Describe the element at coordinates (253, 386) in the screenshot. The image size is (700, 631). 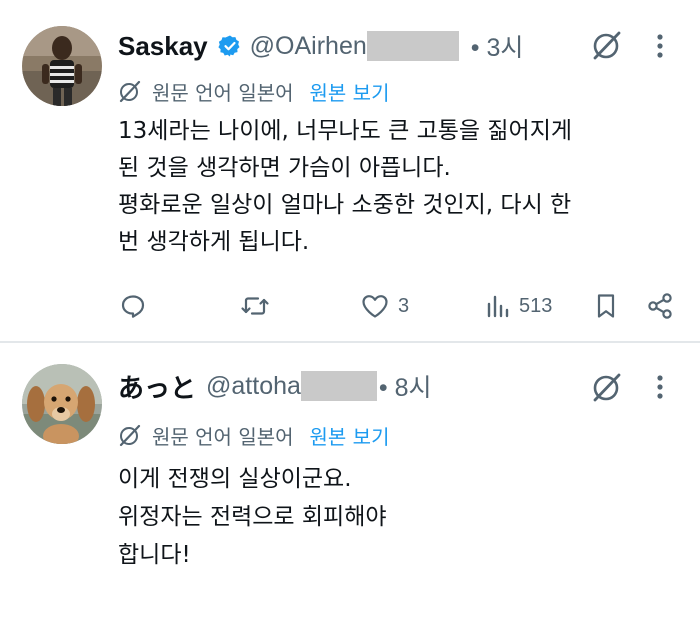
I see `user-handle: @attoha` at that location.